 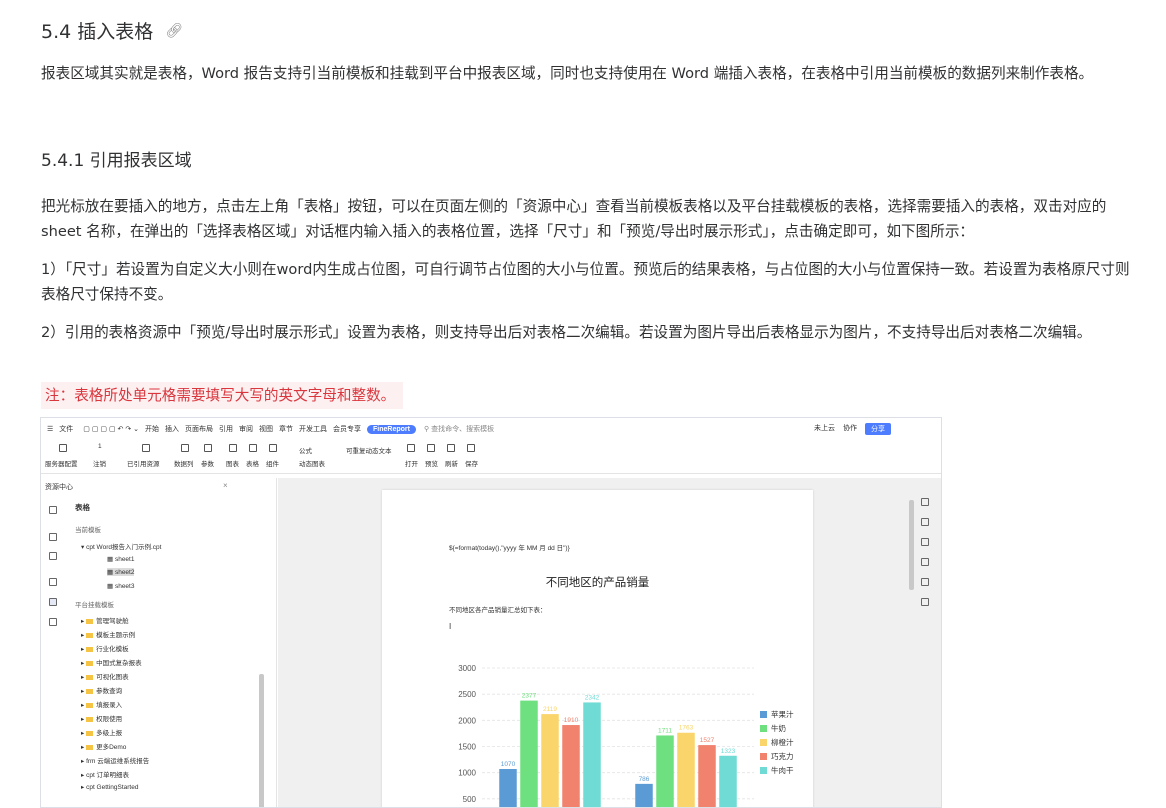 What do you see at coordinates (286, 429) in the screenshot?
I see `tab-chapter: 章节` at bounding box center [286, 429].